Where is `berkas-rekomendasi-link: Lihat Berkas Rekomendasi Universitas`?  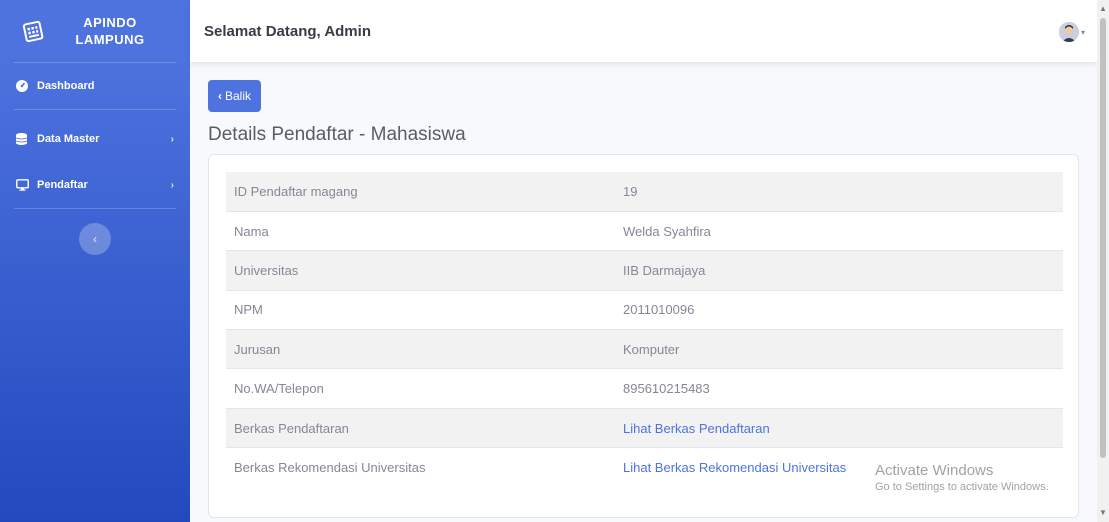
berkas-rekomendasi-link: Lihat Berkas Rekomendasi Universitas is located at coordinates (734, 467).